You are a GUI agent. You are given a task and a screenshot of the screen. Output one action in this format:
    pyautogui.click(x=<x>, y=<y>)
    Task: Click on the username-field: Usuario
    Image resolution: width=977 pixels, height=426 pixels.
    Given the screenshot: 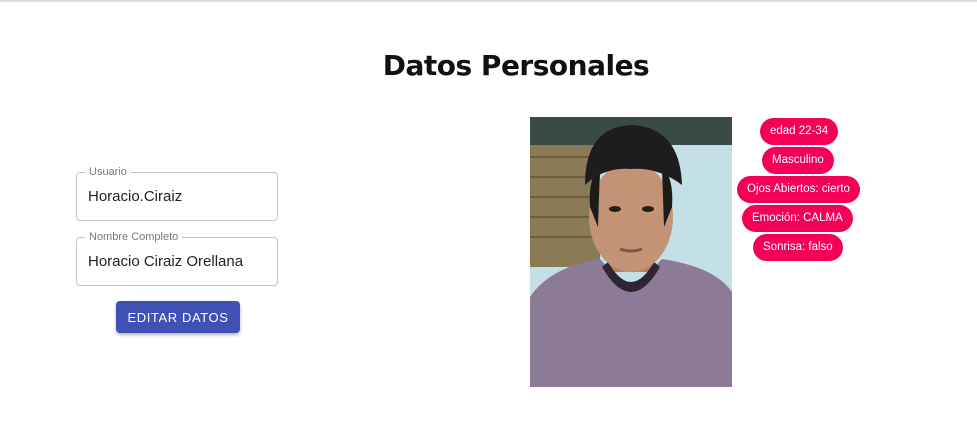 What is the action you would take?
    pyautogui.click(x=177, y=193)
    